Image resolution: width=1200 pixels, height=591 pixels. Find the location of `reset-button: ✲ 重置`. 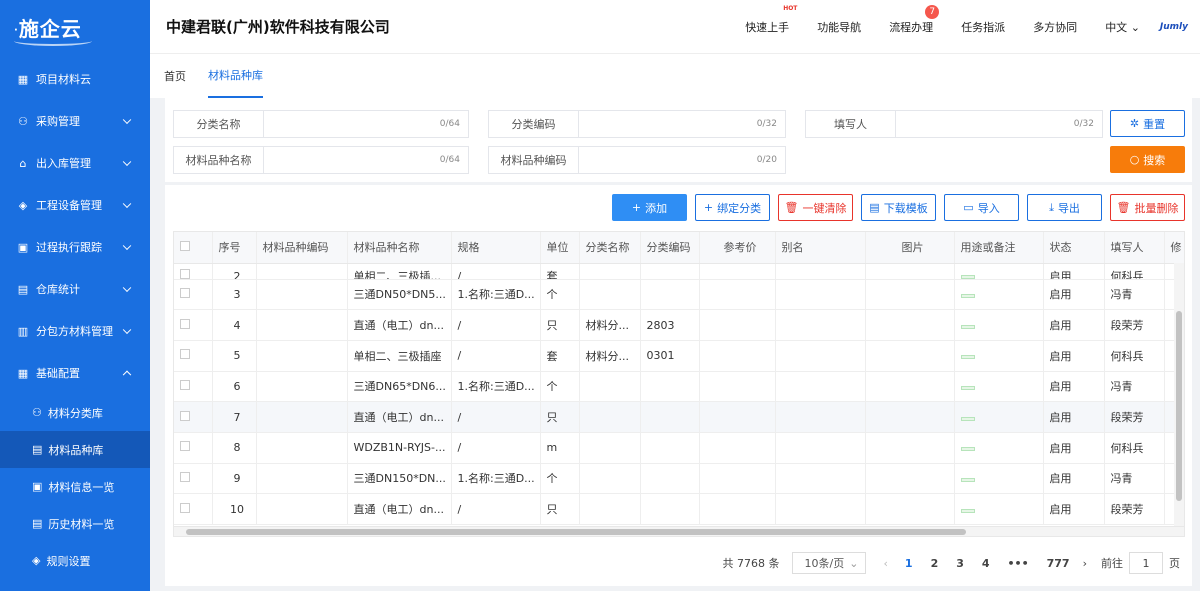

reset-button: ✲ 重置 is located at coordinates (1147, 123).